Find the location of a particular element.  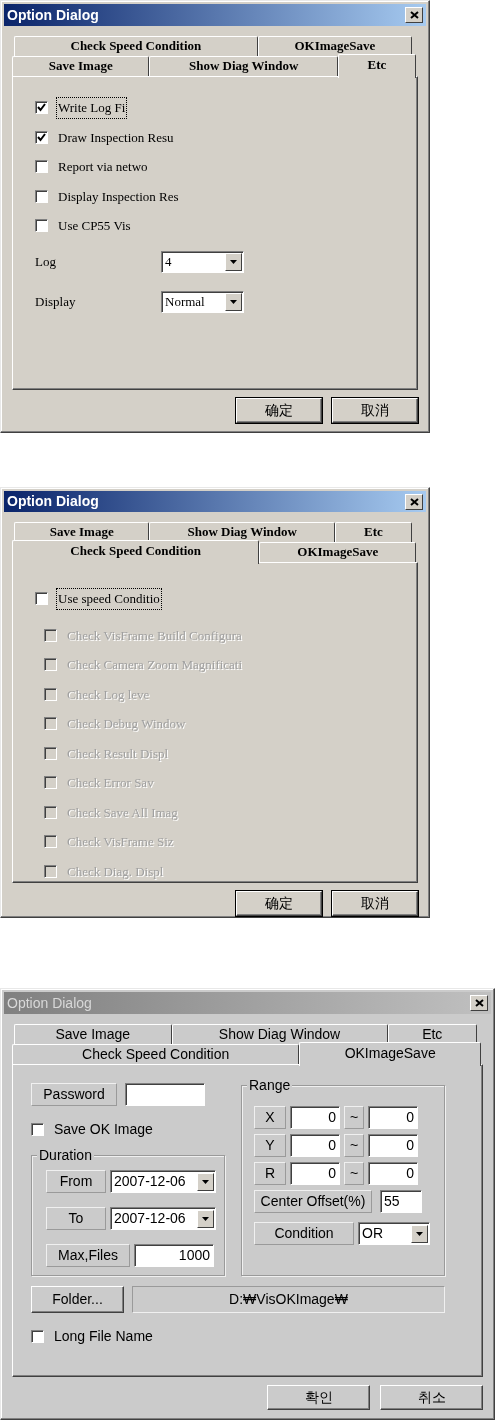

checkbox-label: Display Inspection Res is located at coordinates (118, 196).